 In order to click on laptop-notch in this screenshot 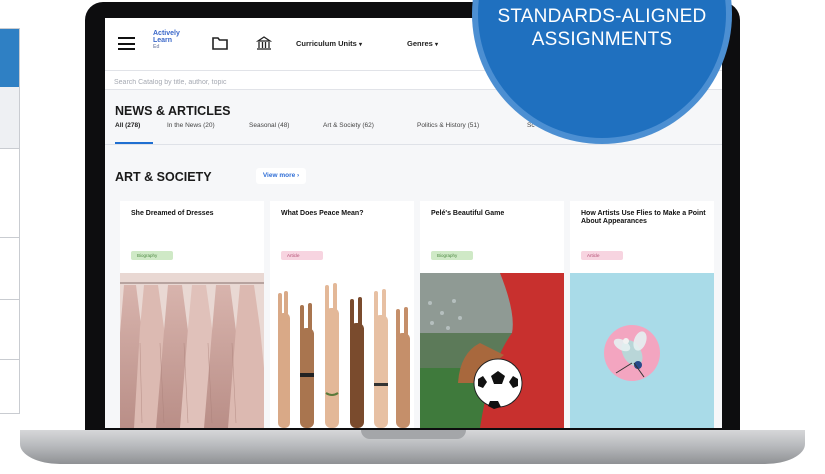, I will do `click(413, 434)`.